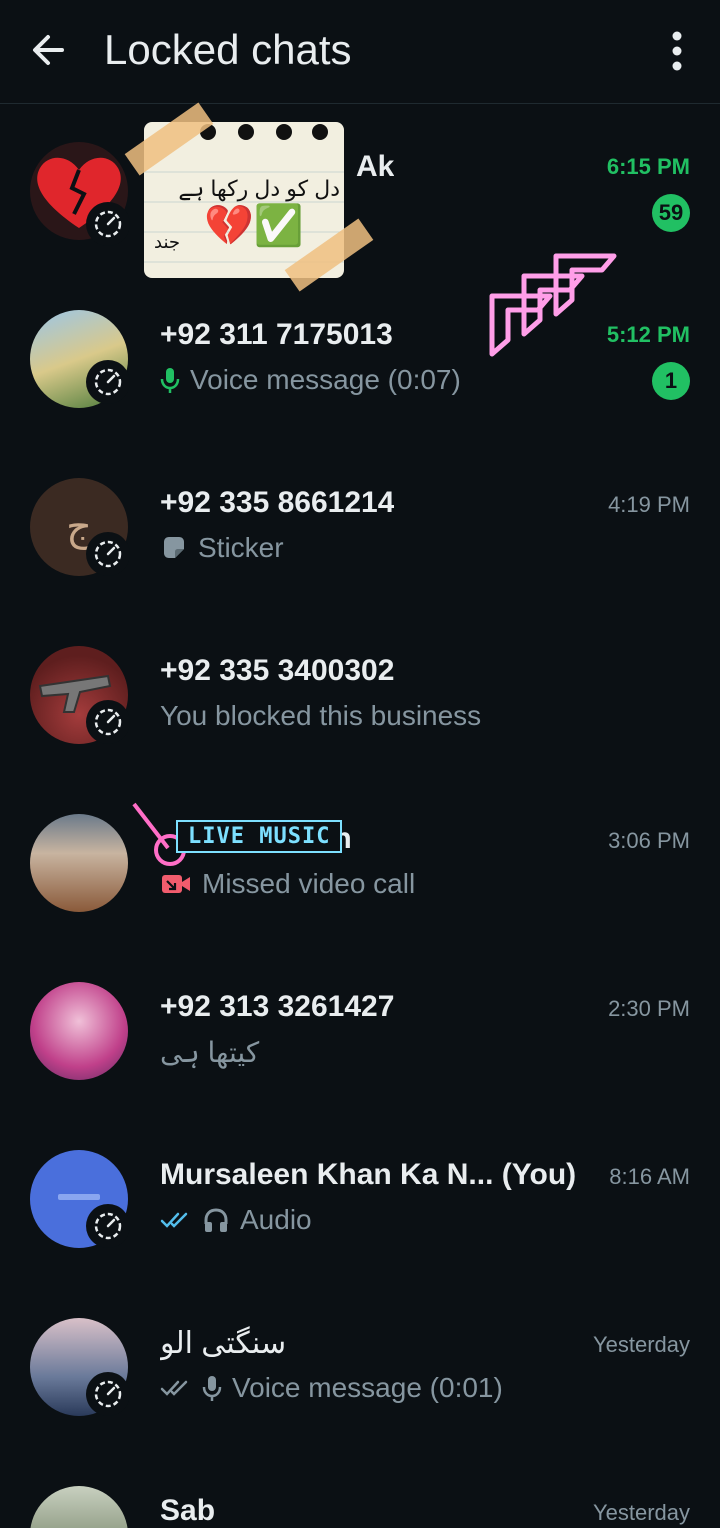 The width and height of the screenshot is (720, 1528). Describe the element at coordinates (277, 1006) in the screenshot. I see `chat-name: +92 313 3261427` at that location.